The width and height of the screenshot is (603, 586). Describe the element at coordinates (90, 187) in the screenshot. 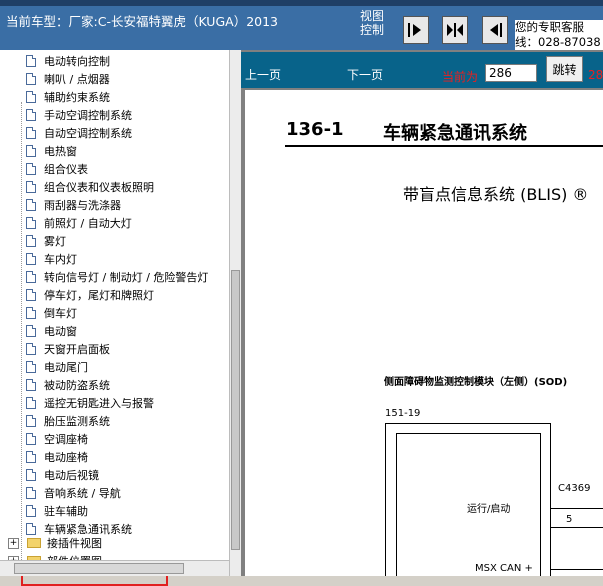

I see `tree-item: 组合仪表和仪表板照明` at that location.